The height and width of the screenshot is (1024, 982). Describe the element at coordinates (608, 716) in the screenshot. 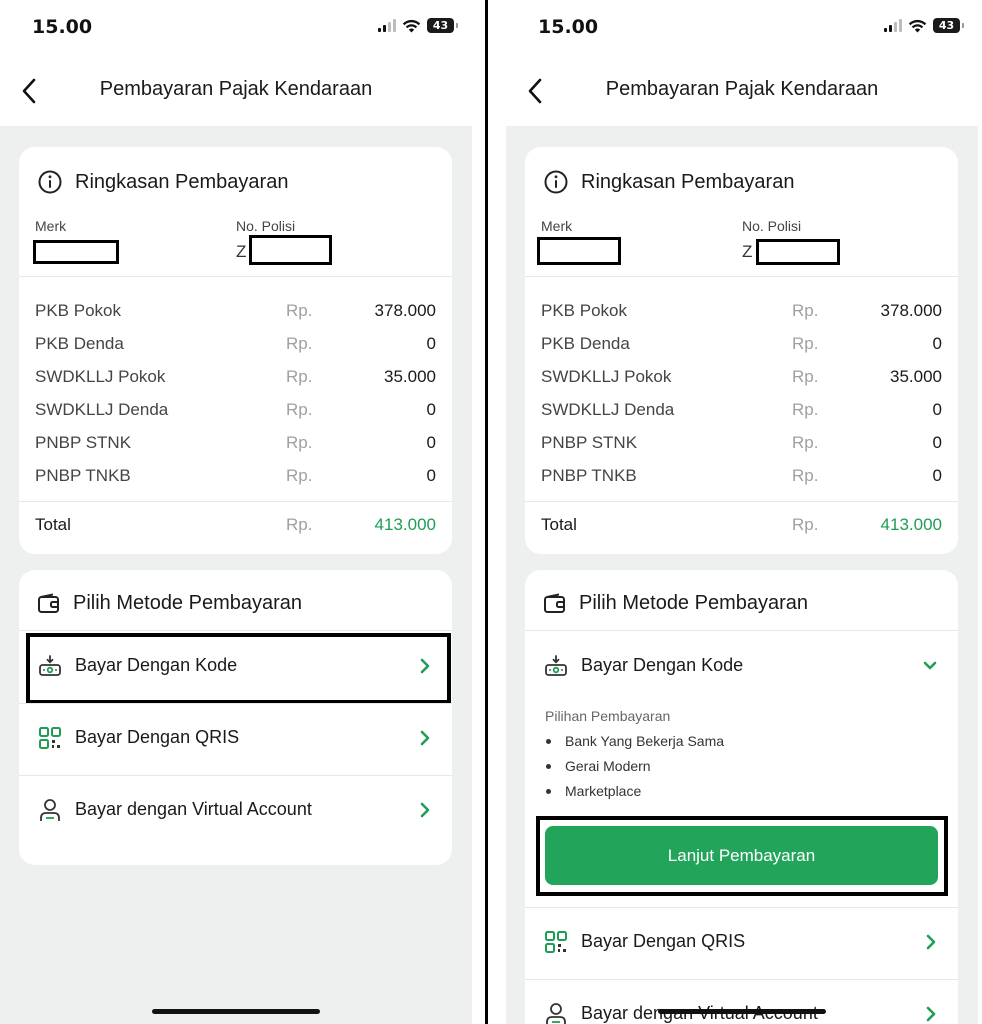

I see `payment-options-heading: Pilihan Pembayaran` at that location.